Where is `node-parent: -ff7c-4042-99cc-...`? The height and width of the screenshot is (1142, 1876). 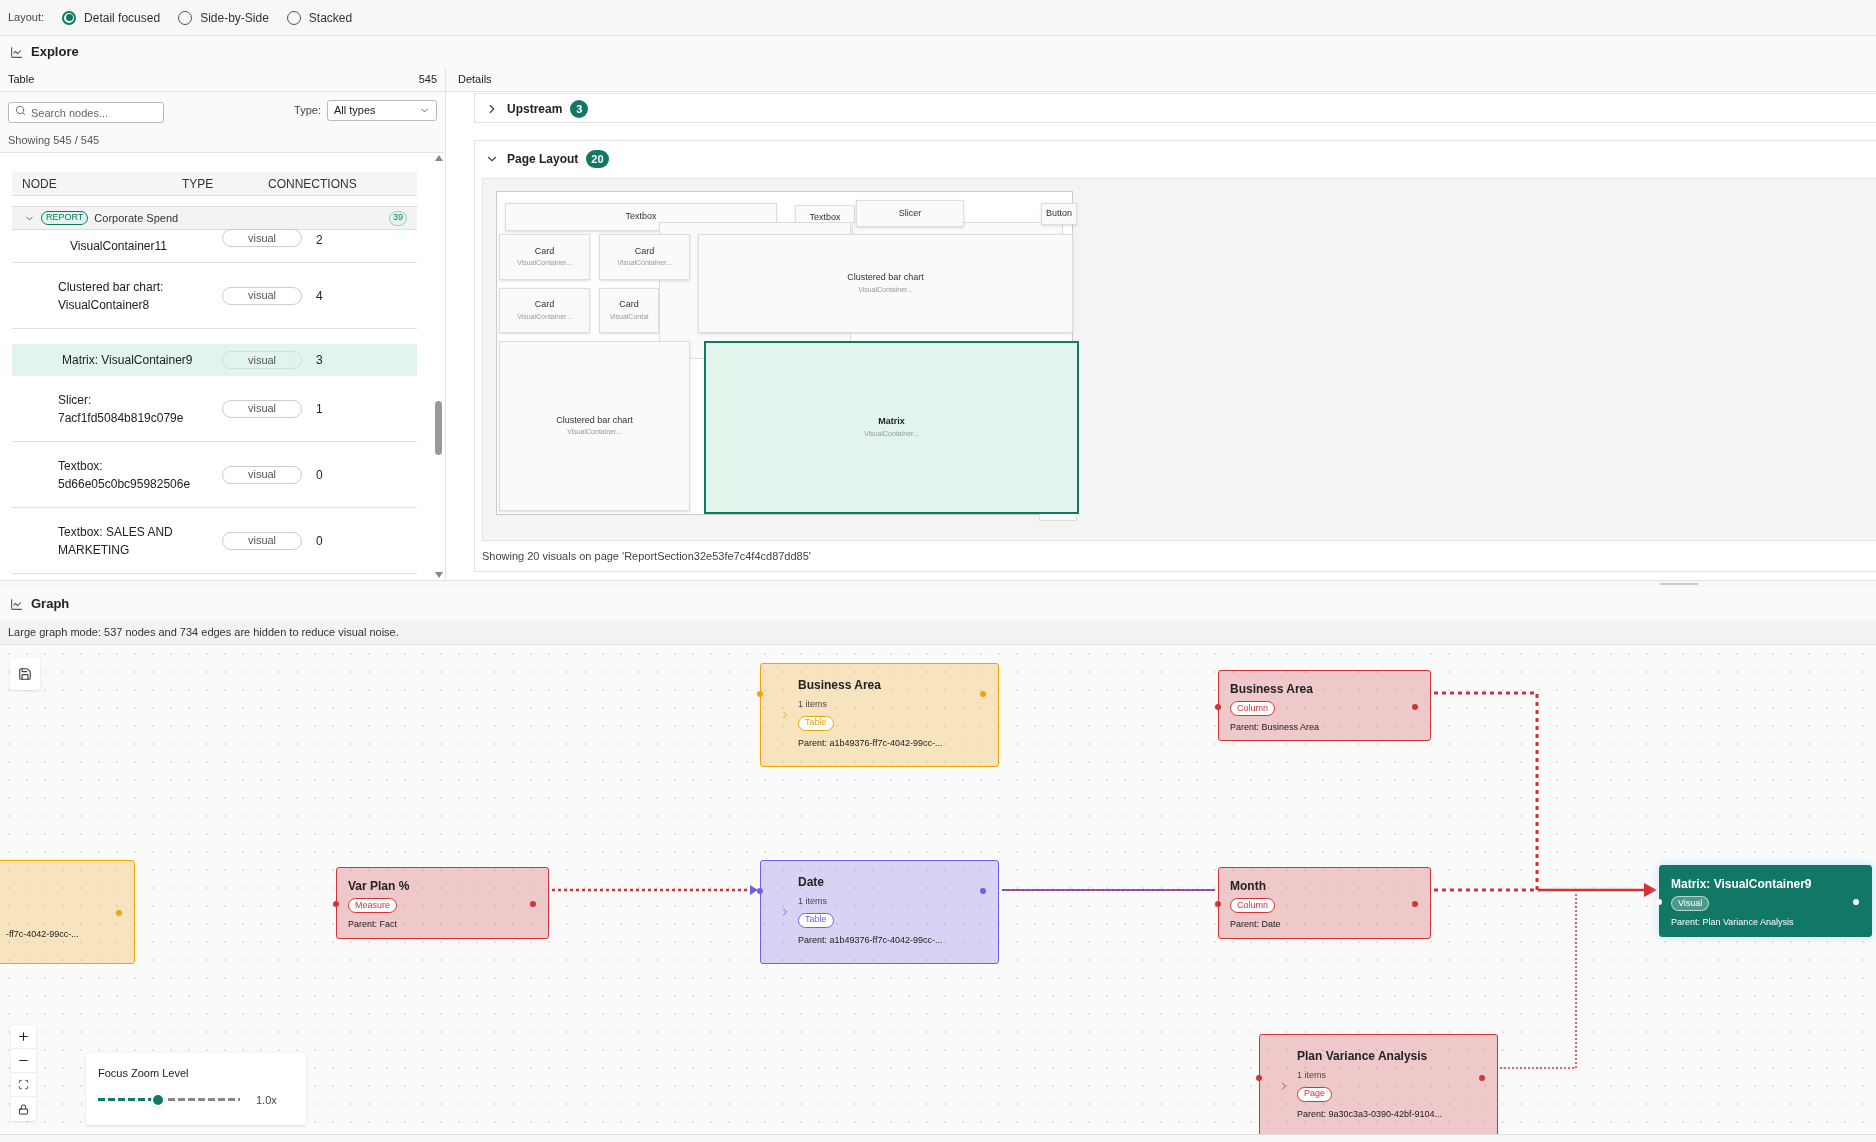
node-parent: -ff7c-4042-99cc-... is located at coordinates (42, 934).